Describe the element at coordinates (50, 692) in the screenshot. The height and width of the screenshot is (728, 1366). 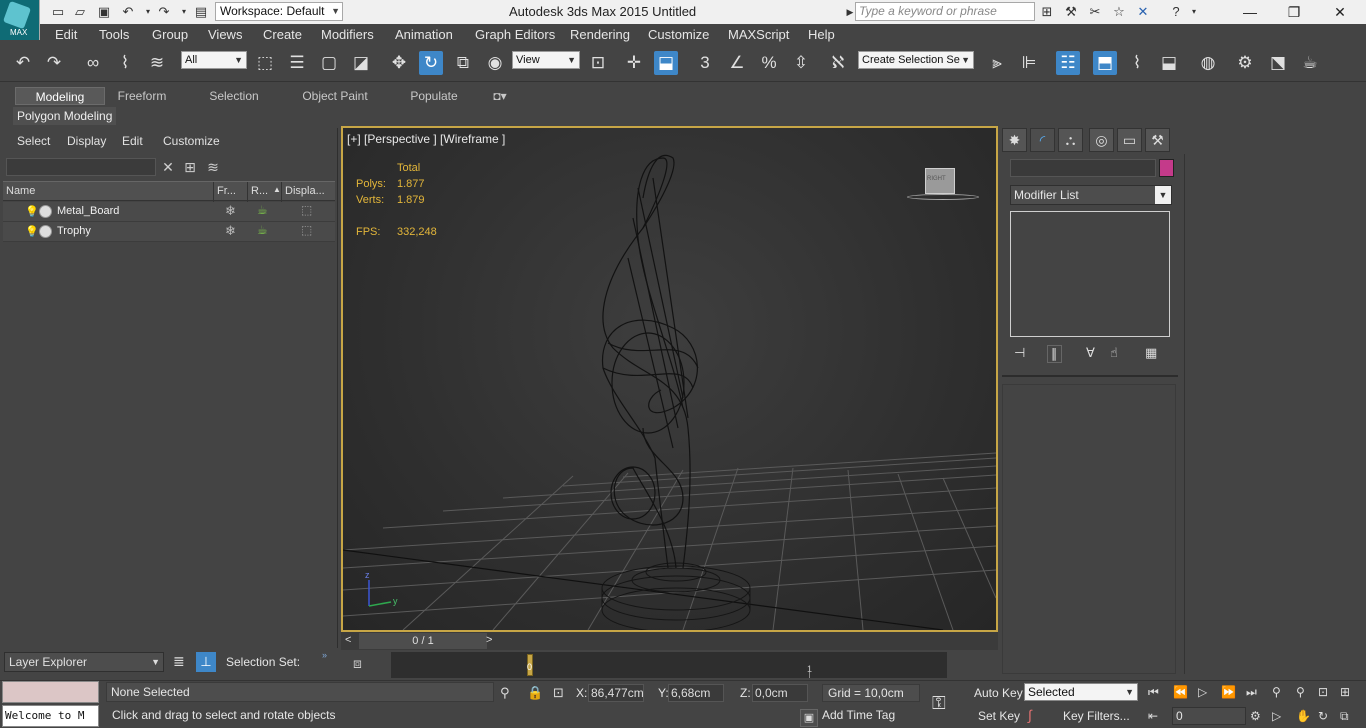
I see `maxscript-listener-output` at that location.